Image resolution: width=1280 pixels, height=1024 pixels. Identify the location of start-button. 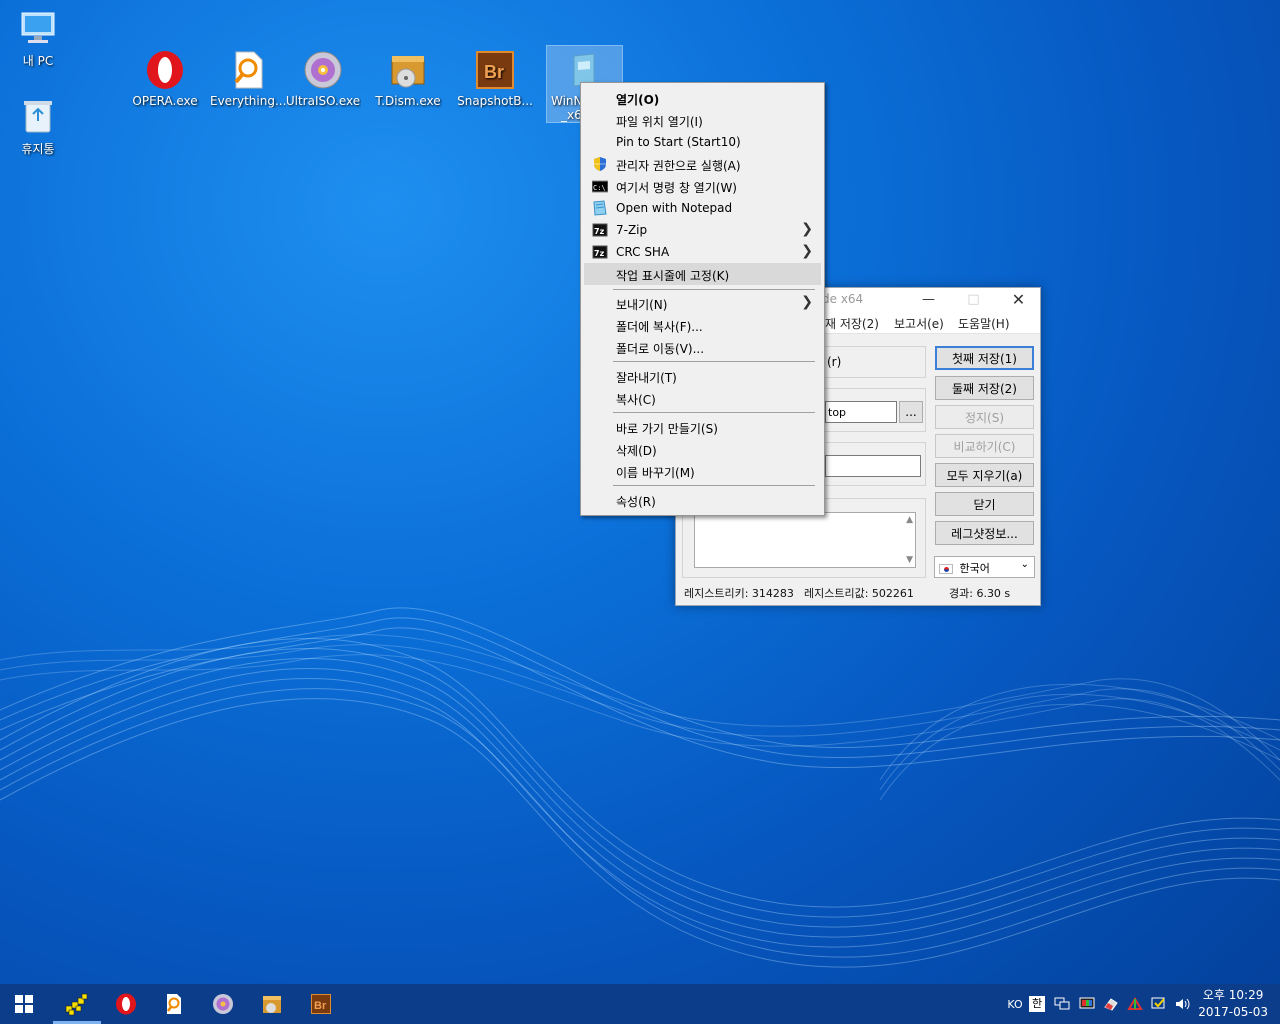
(24, 1004).